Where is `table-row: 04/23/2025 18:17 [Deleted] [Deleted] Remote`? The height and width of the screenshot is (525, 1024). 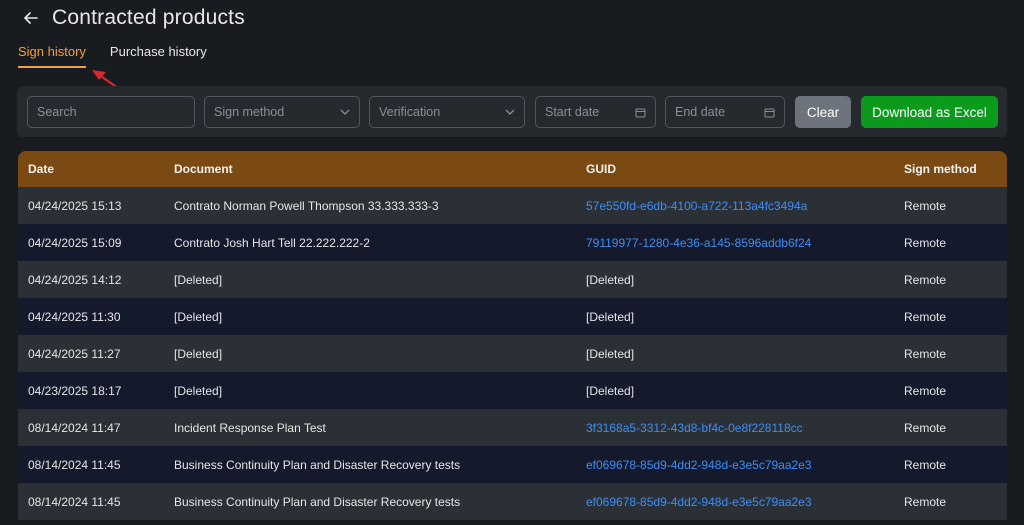
table-row: 04/23/2025 18:17 [Deleted] [Deleted] Remote is located at coordinates (512, 390).